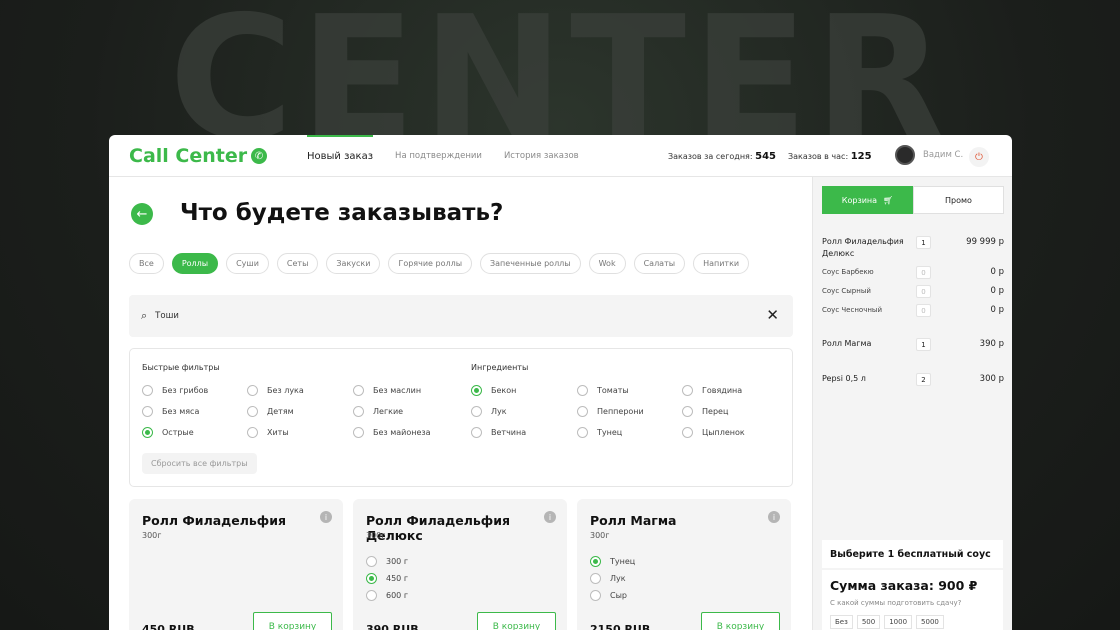 This screenshot has height=630, width=1120. I want to click on cart-item-price: 0 р, so click(997, 310).